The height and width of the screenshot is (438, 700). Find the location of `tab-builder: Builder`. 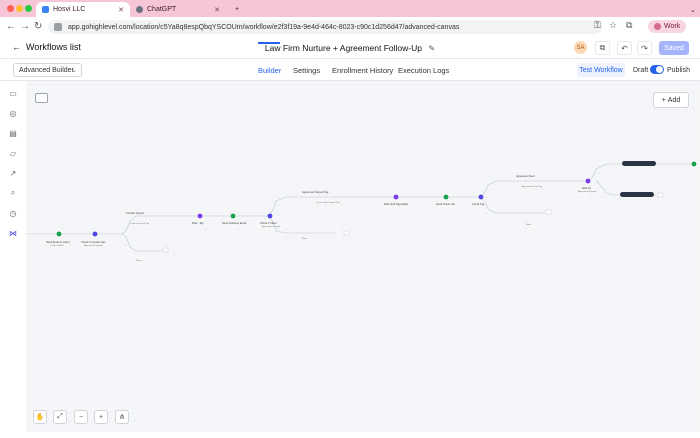

tab-builder: Builder is located at coordinates (269, 70).